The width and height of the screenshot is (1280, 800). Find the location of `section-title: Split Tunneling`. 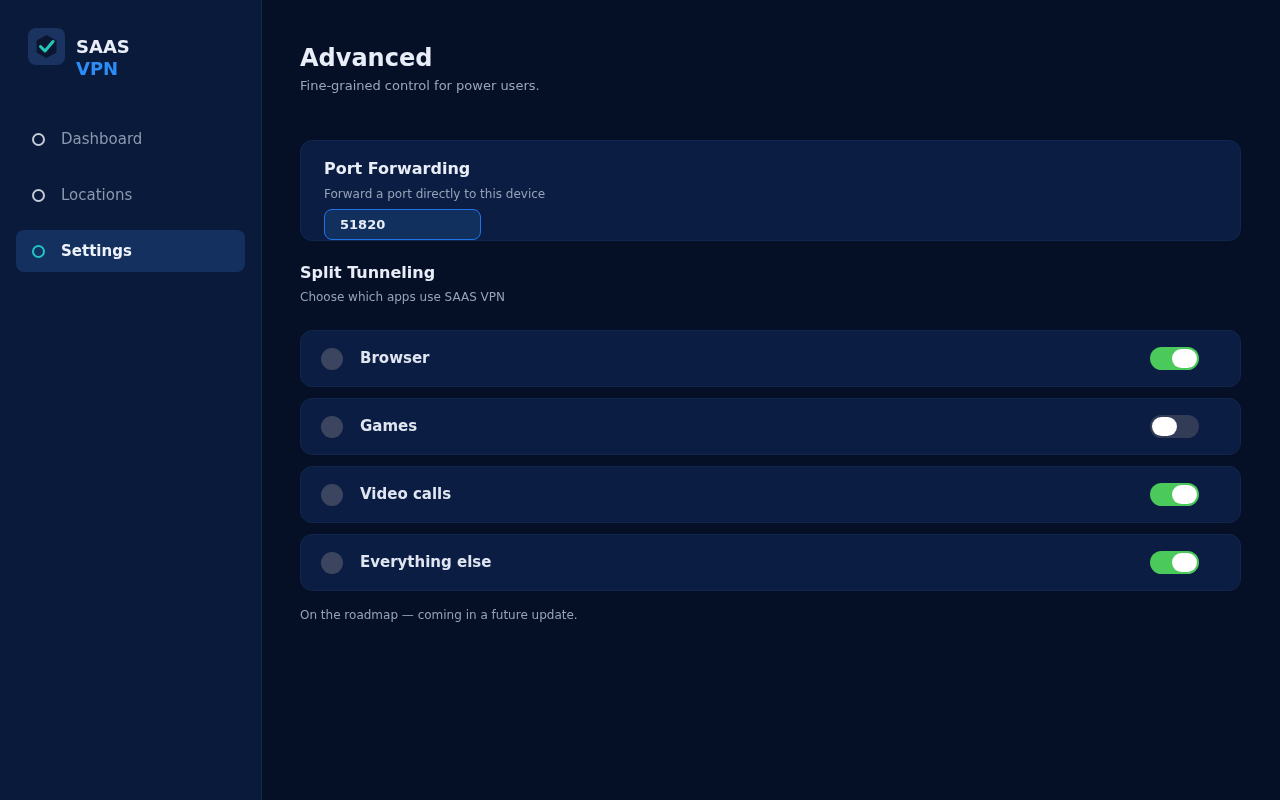

section-title: Split Tunneling is located at coordinates (368, 273).